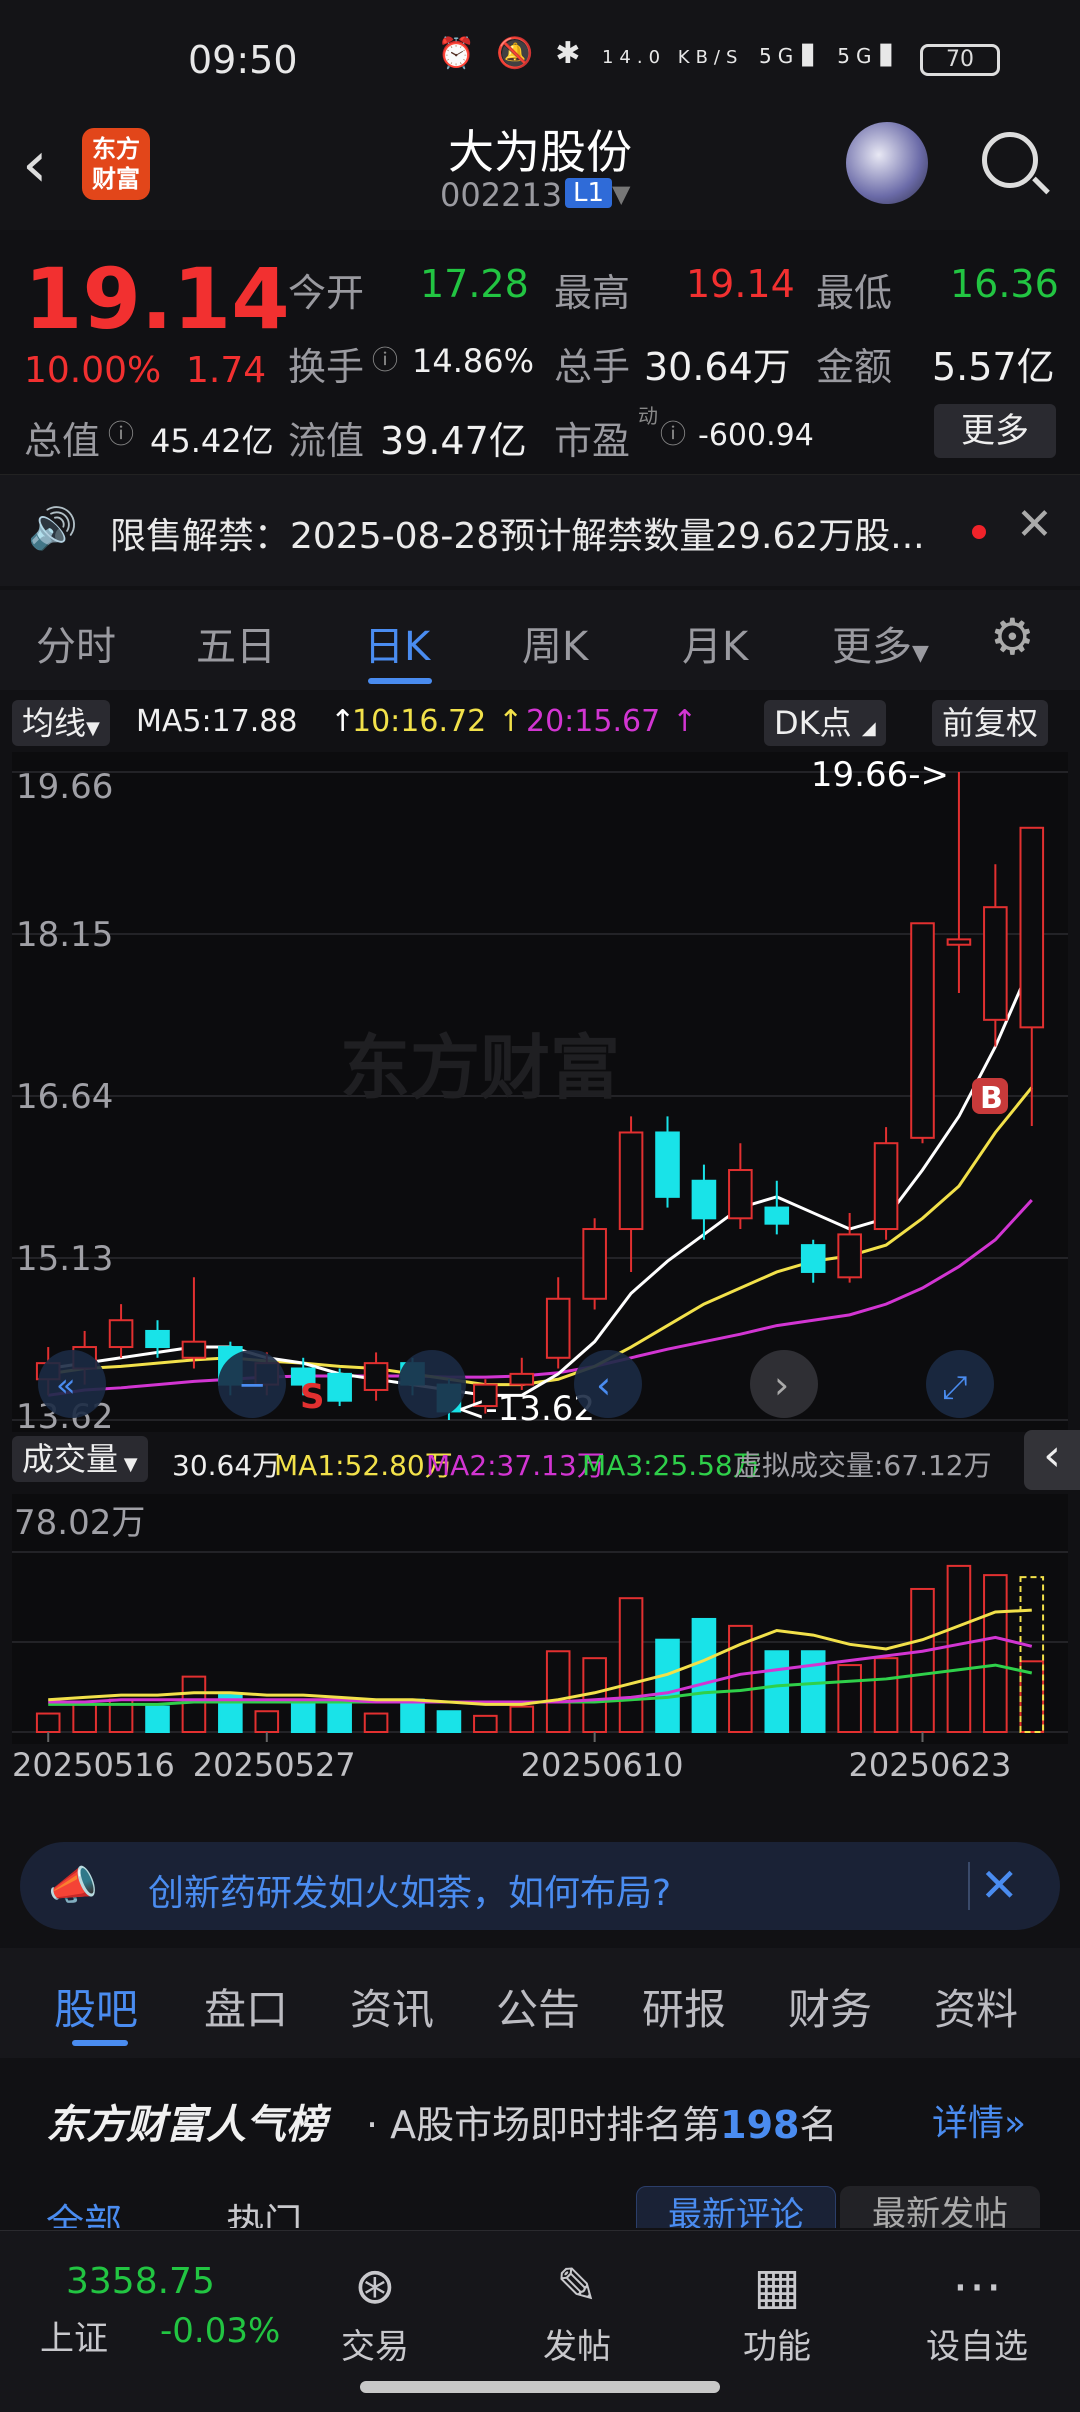 The width and height of the screenshot is (1080, 2412). Describe the element at coordinates (863, 1465) in the screenshot. I see `virtual-volume: 虚拟成交量:67.12万` at that location.